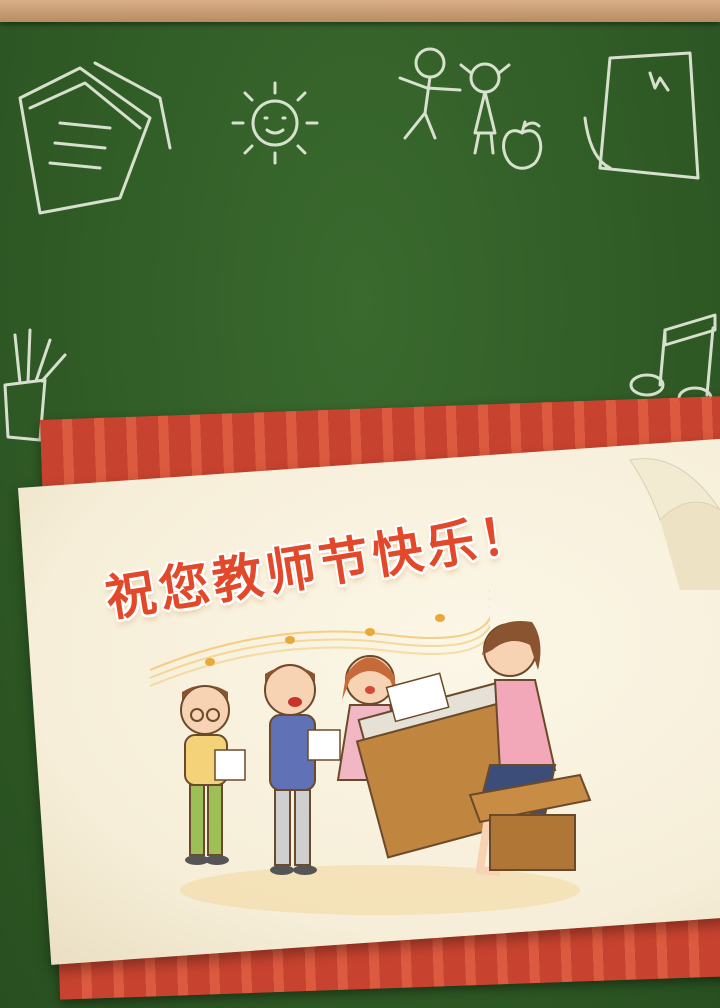 This screenshot has width=720, height=1008. What do you see at coordinates (95, 138) in the screenshot?
I see `books-doodle-icon` at bounding box center [95, 138].